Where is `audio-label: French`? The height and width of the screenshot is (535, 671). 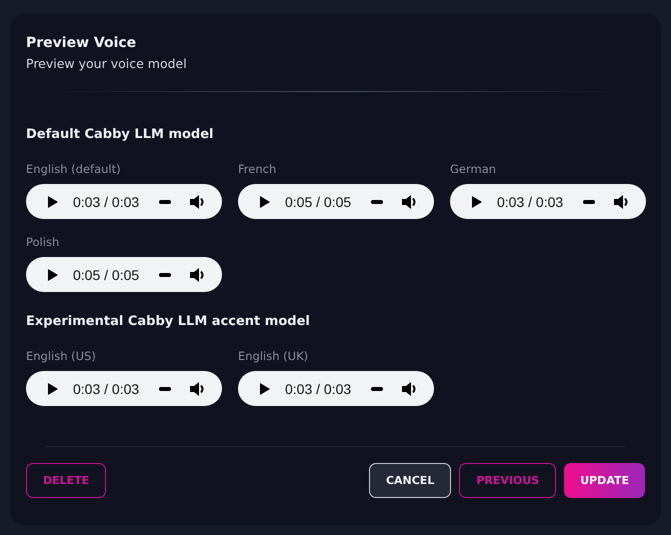 audio-label: French is located at coordinates (258, 169).